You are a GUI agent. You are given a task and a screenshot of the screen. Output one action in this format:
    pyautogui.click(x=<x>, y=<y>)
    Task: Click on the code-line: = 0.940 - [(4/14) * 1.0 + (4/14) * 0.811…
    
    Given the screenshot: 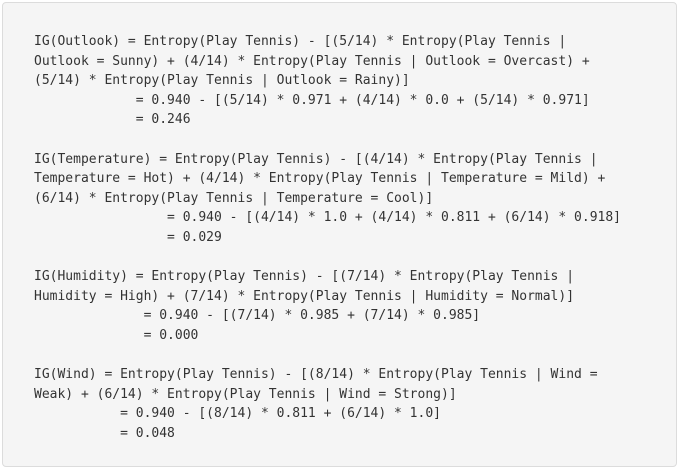 What is the action you would take?
    pyautogui.click(x=327, y=218)
    